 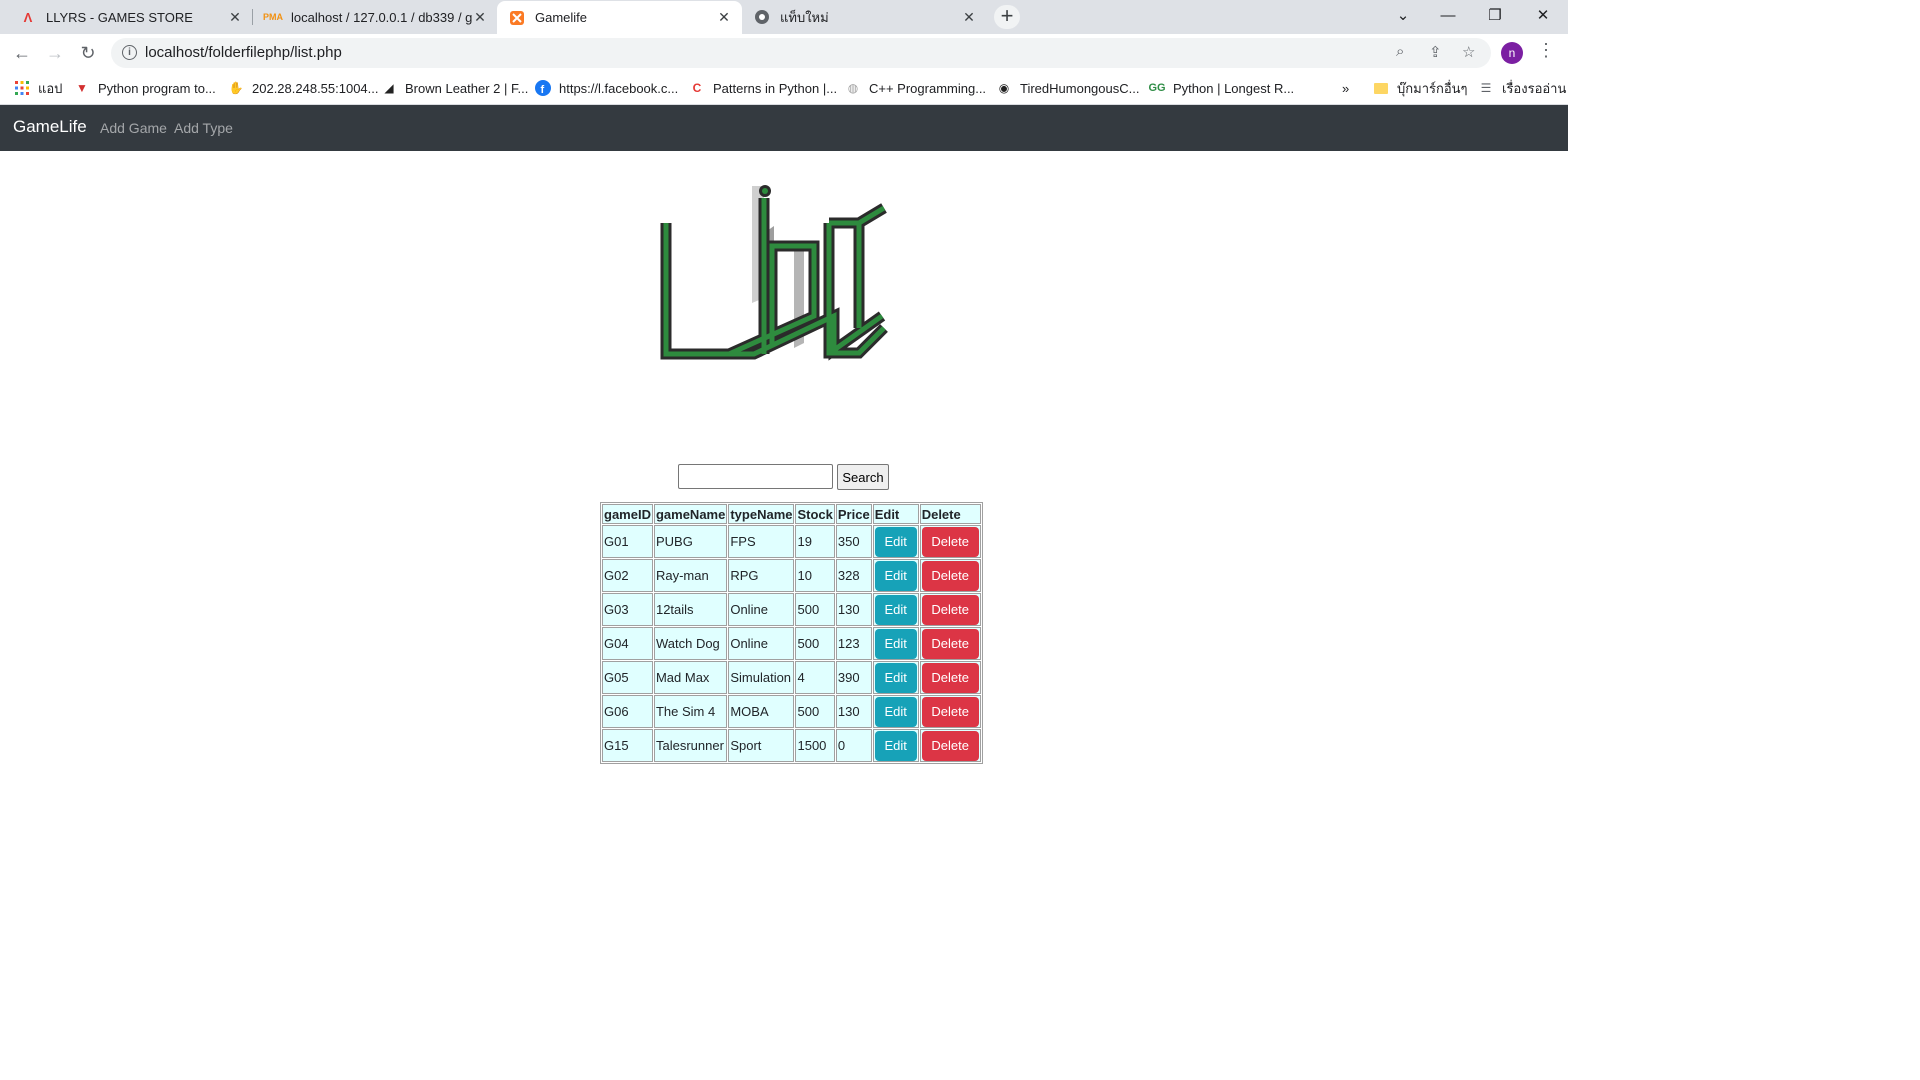 I want to click on cell-gamename: Talesrunner, so click(x=690, y=745).